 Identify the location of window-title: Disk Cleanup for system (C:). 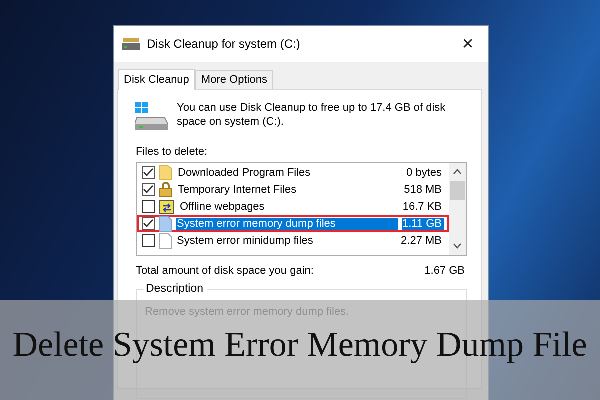
(224, 44).